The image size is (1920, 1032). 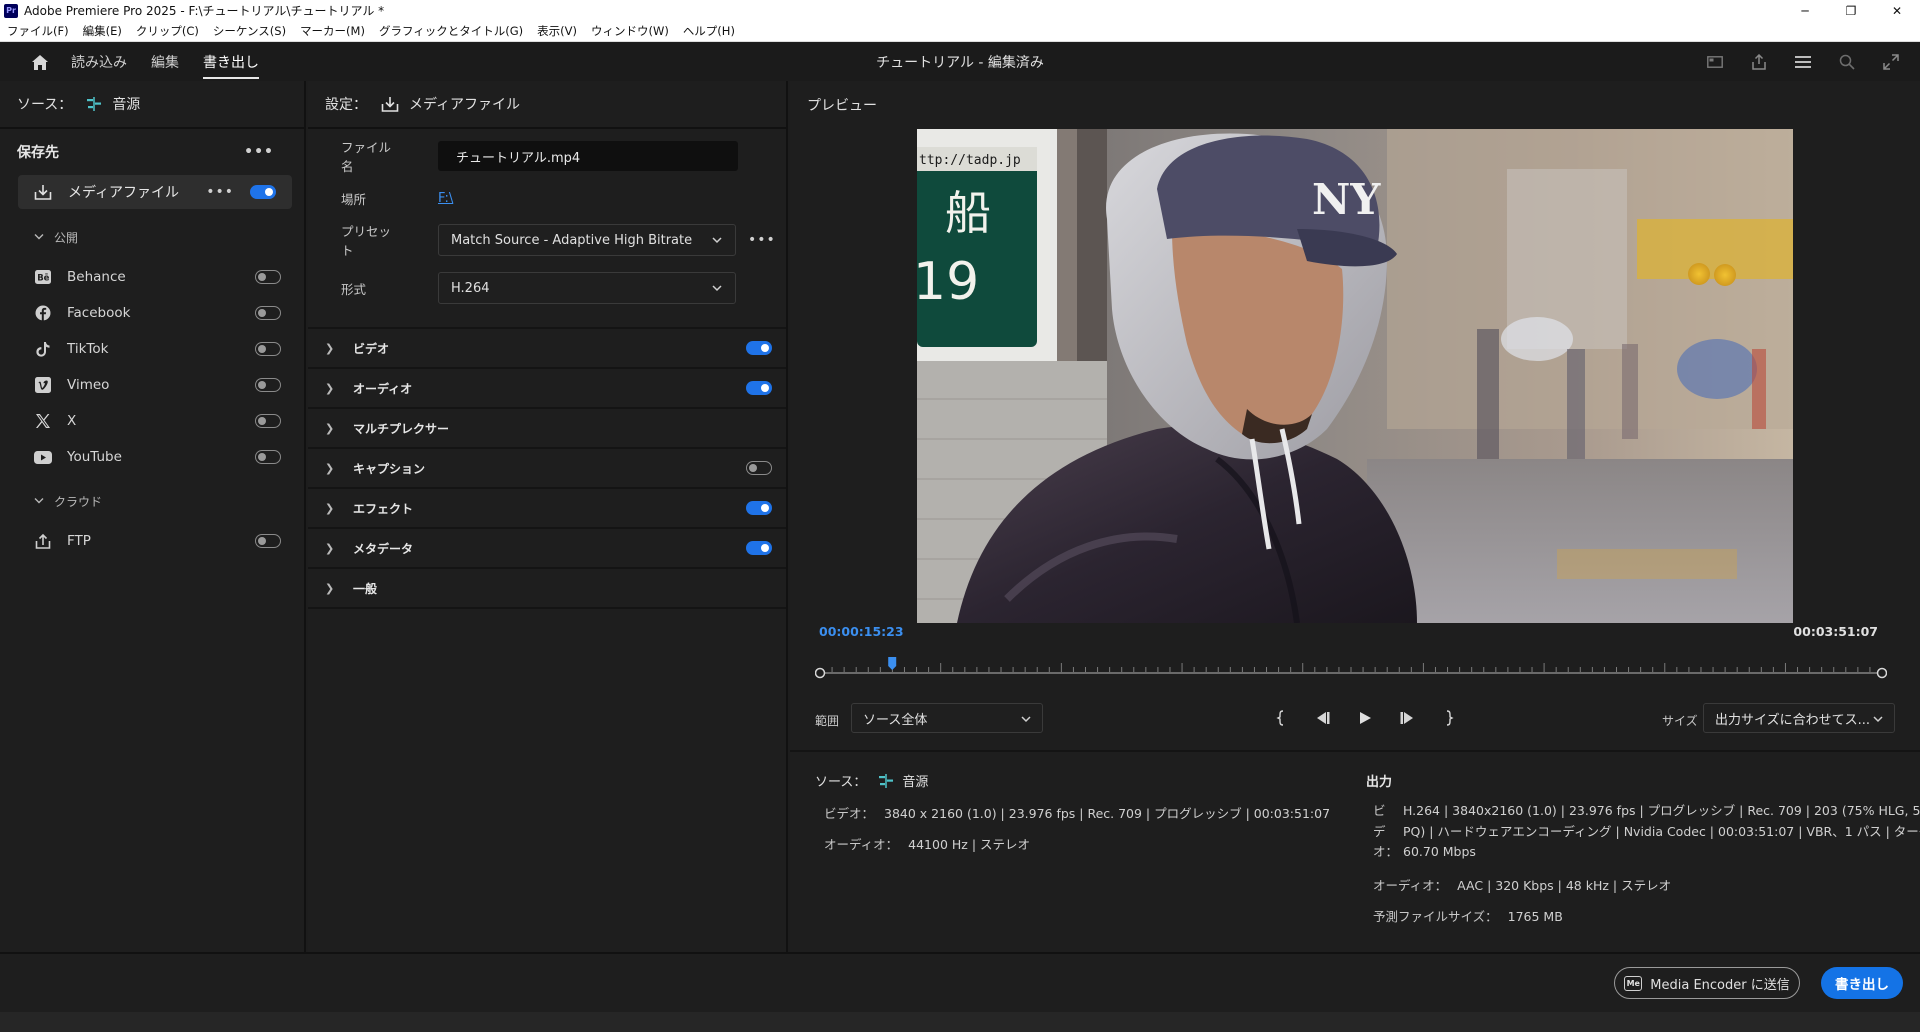 What do you see at coordinates (895, 720) in the screenshot?
I see `range-value: ソース全体` at bounding box center [895, 720].